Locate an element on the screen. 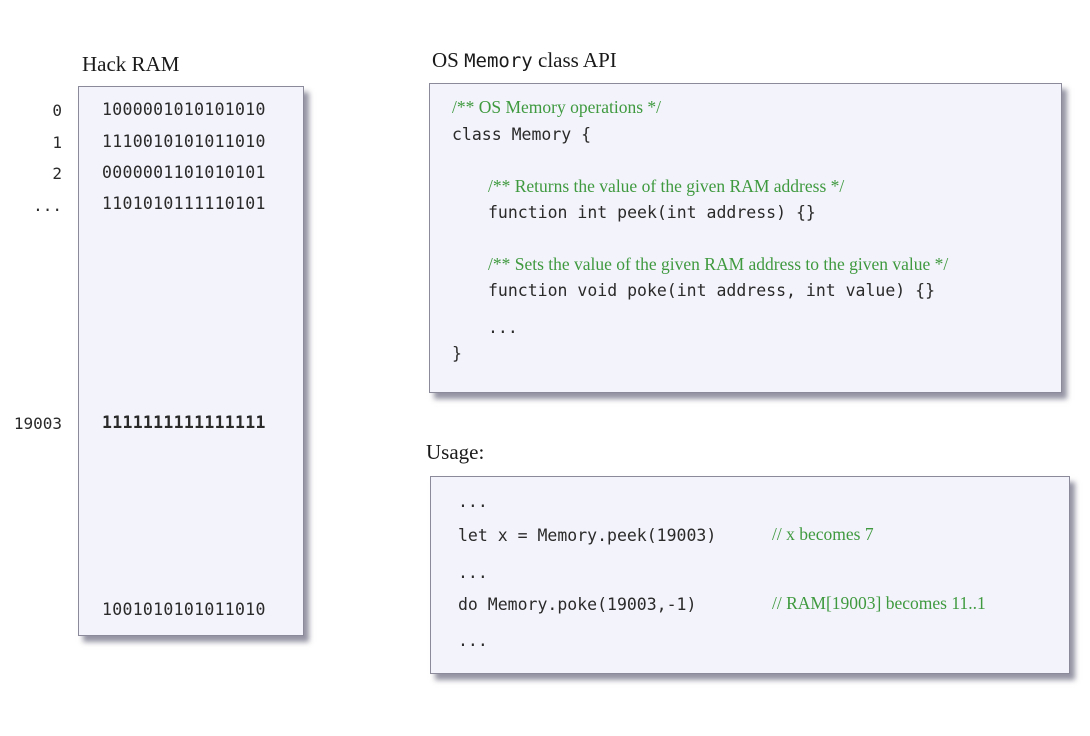 Image resolution: width=1090 pixels, height=736 pixels. ram-title: Hack RAM is located at coordinates (131, 64).